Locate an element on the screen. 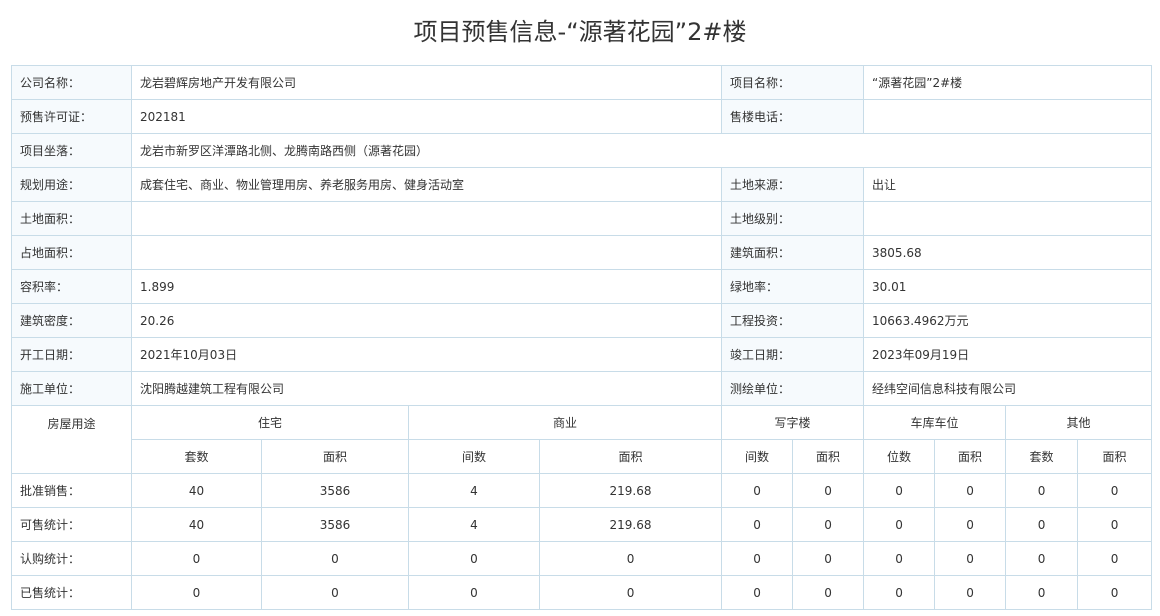 The image size is (1160, 616). builder-label: 施工单位： is located at coordinates (71, 388).